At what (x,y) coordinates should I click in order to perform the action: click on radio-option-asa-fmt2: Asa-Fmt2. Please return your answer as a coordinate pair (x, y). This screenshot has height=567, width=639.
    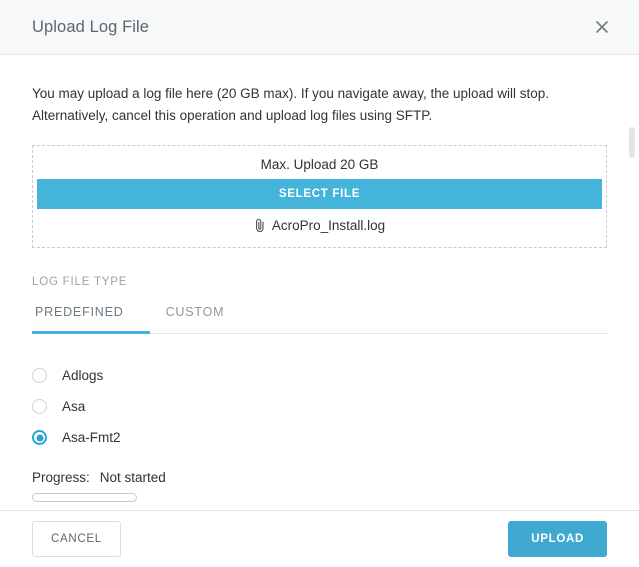
    Looking at the image, I should click on (319, 437).